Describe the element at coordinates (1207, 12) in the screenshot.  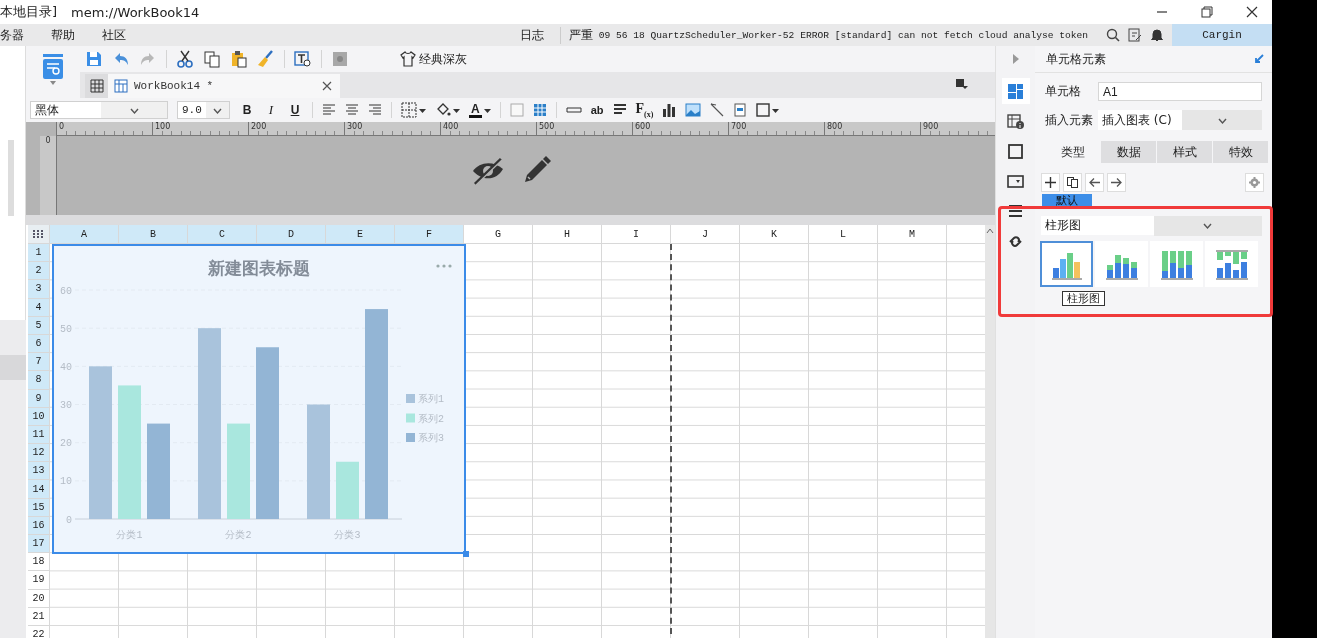
I see `restore-icon` at that location.